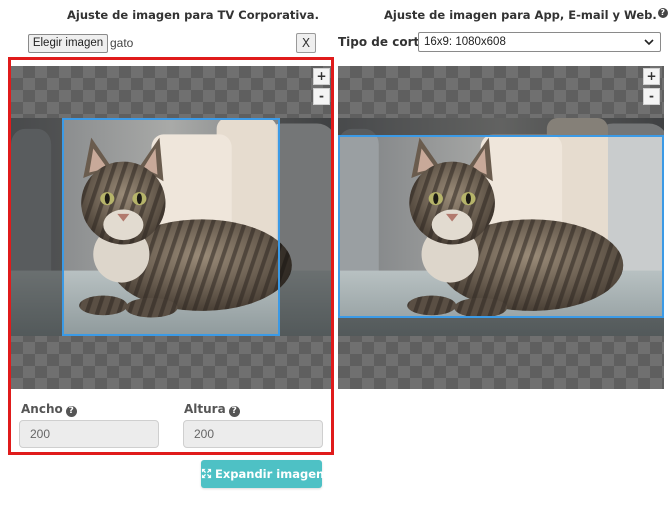 This screenshot has height=514, width=670. I want to click on file-name-text: gato, so click(122, 43).